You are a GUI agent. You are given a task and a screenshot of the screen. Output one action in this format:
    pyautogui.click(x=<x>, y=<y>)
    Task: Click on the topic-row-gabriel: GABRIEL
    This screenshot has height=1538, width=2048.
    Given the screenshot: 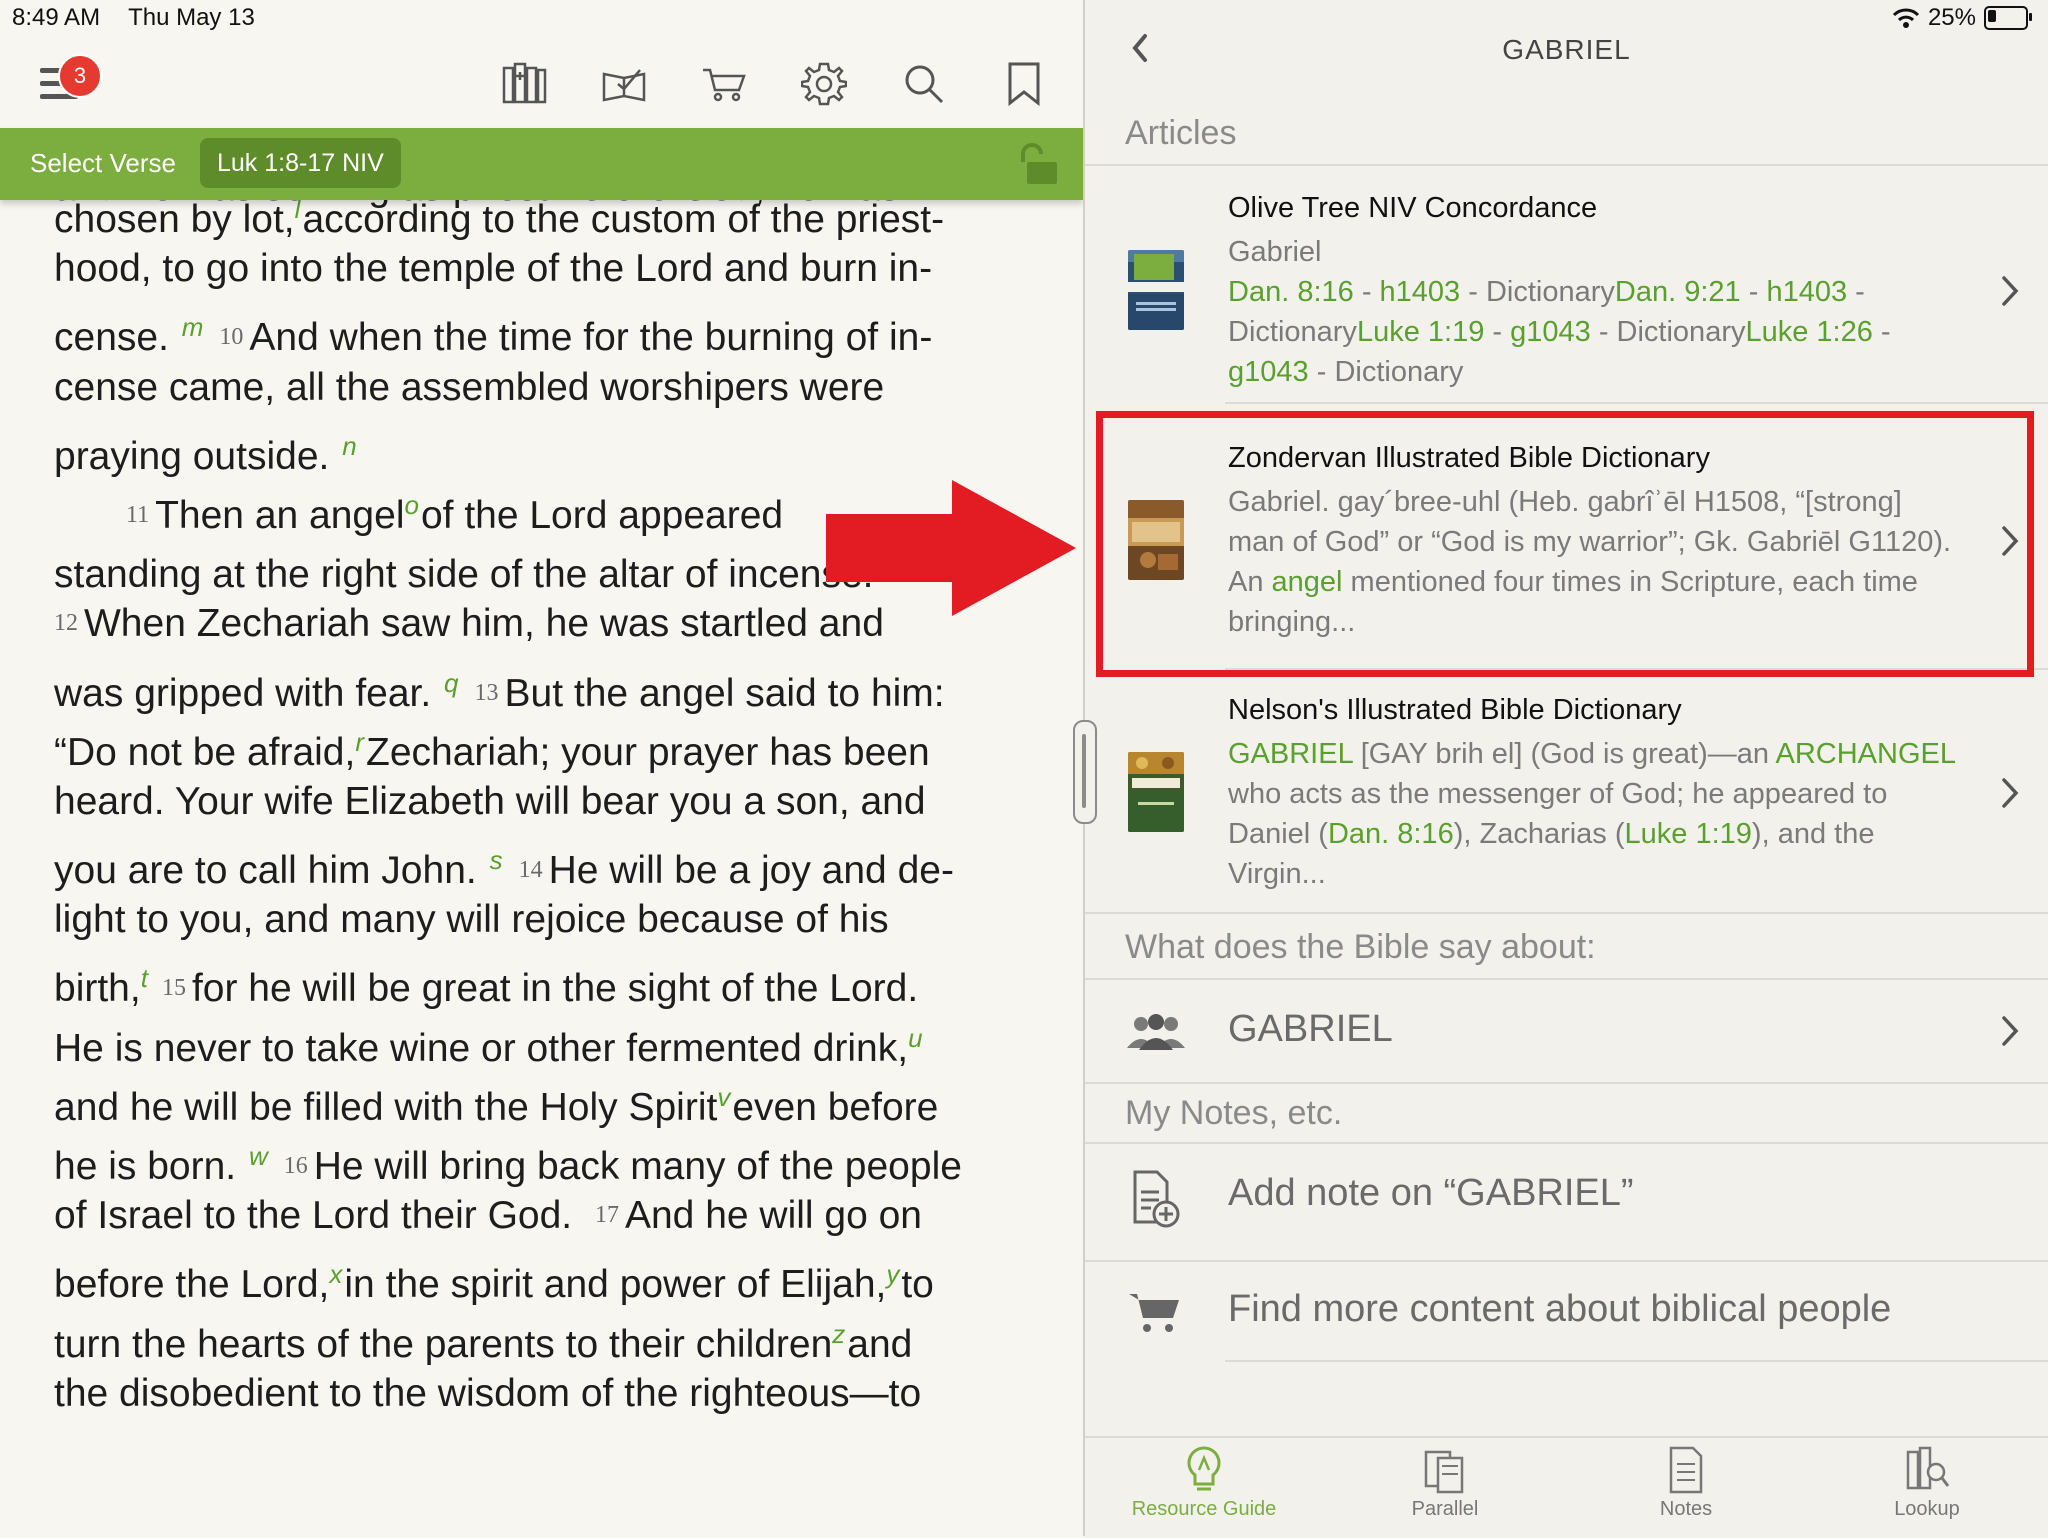 What is the action you would take?
    pyautogui.click(x=1566, y=1031)
    